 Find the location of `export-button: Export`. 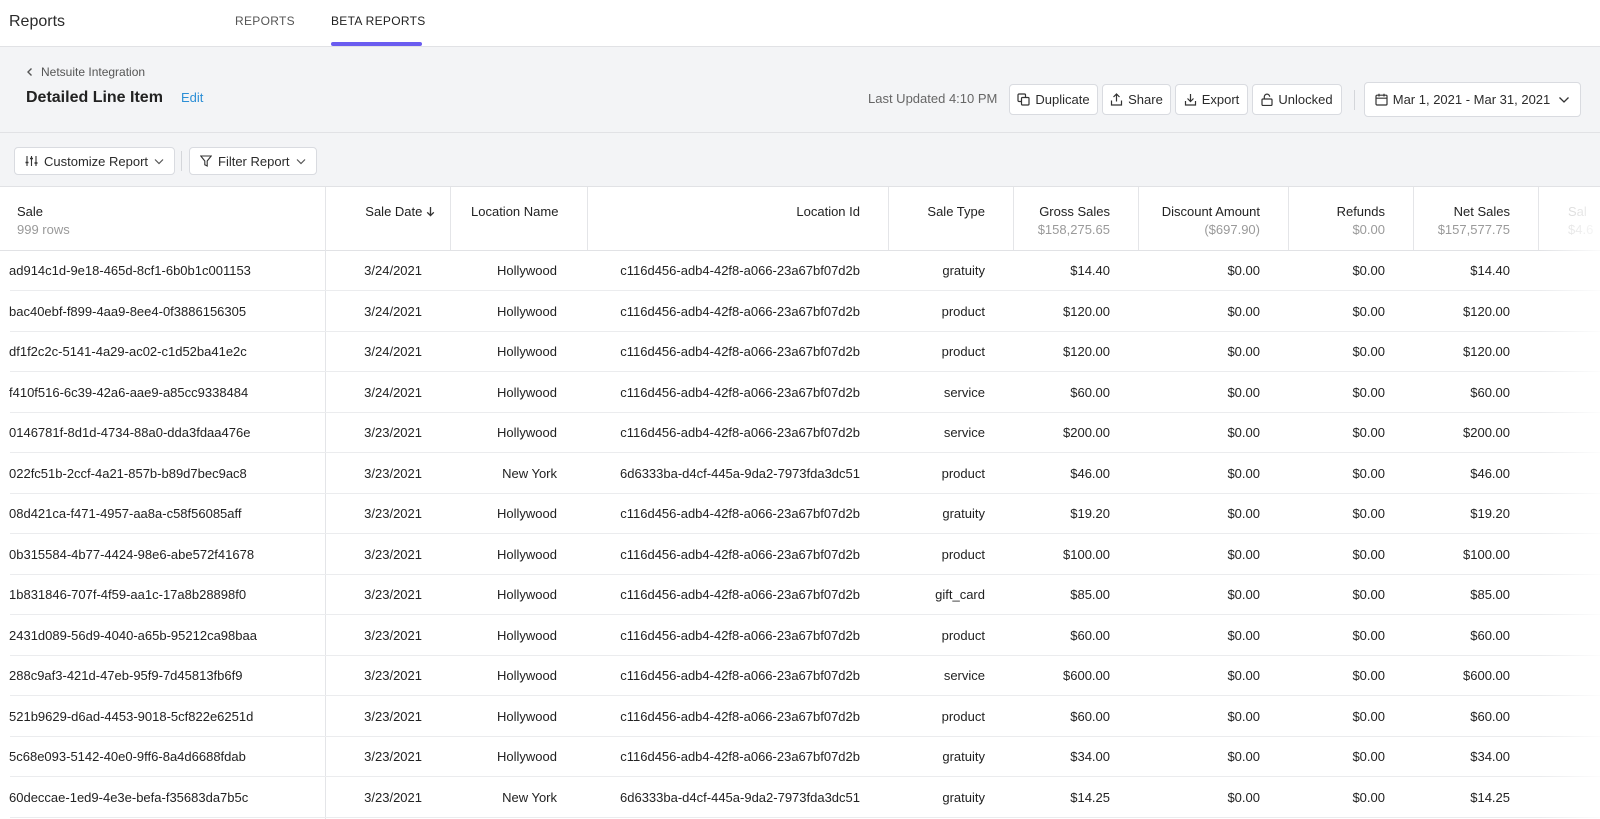

export-button: Export is located at coordinates (1211, 99).